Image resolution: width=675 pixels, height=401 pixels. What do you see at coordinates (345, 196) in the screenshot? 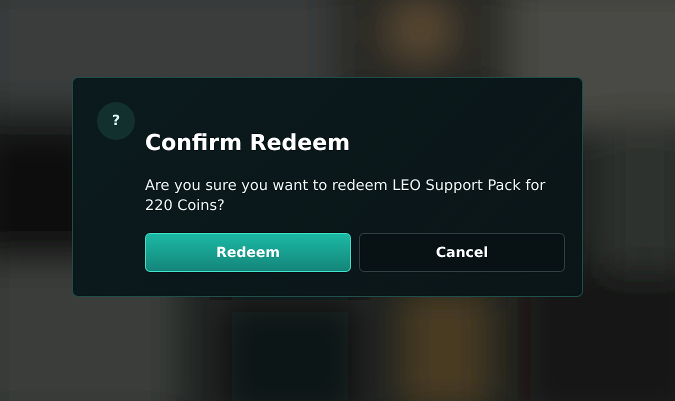
I see `dialog-message: Are you sure you want to redeem LEO Support Pack for 220 Coins?` at bounding box center [345, 196].